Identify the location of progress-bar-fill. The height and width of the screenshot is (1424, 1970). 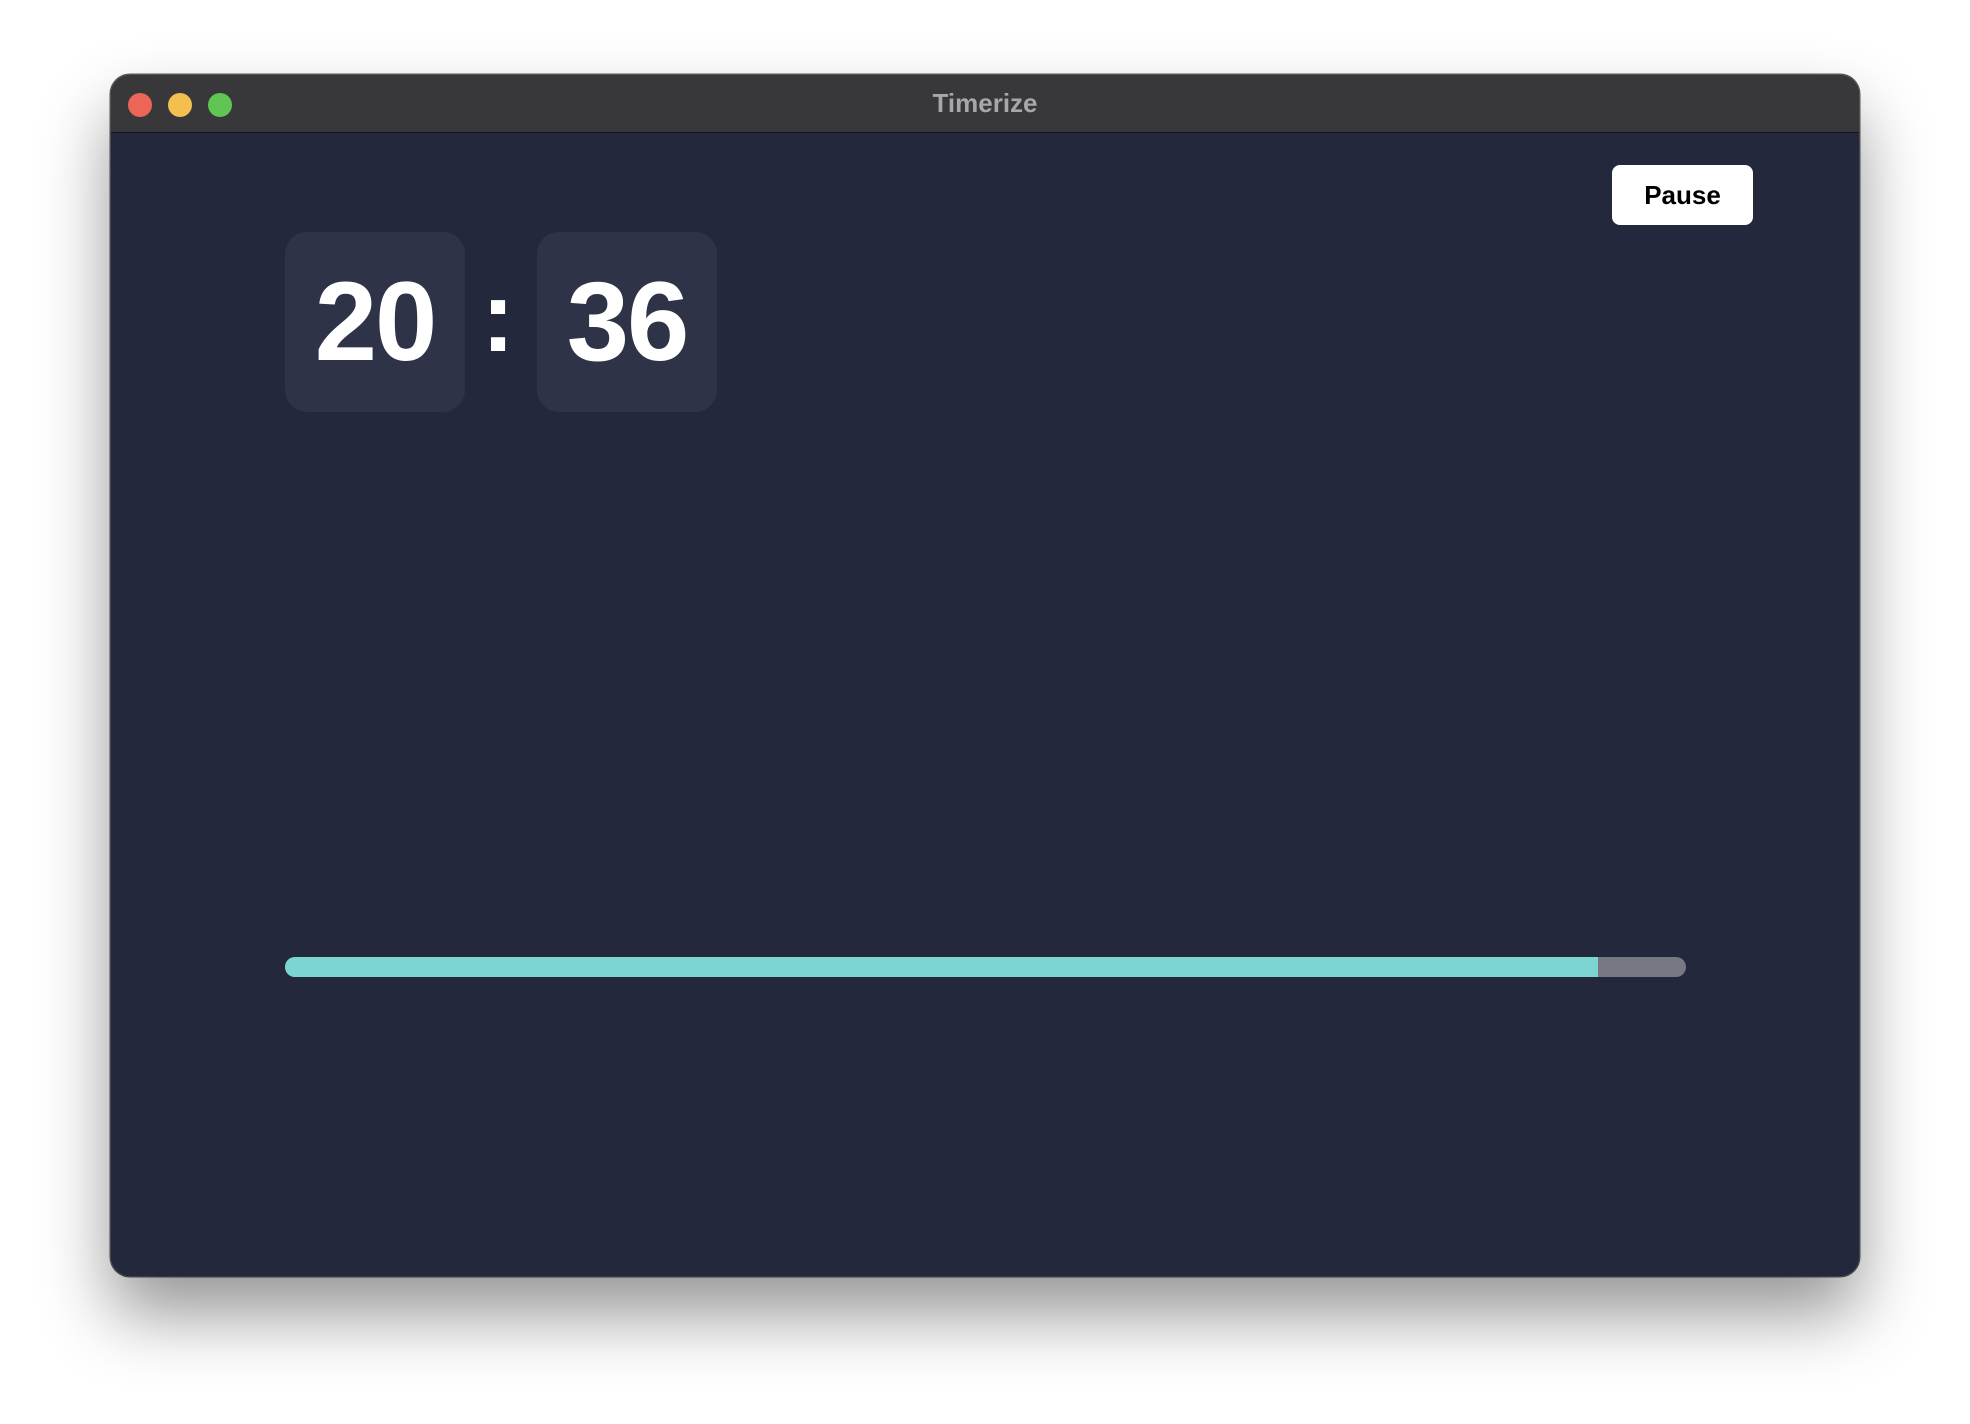
(941, 967).